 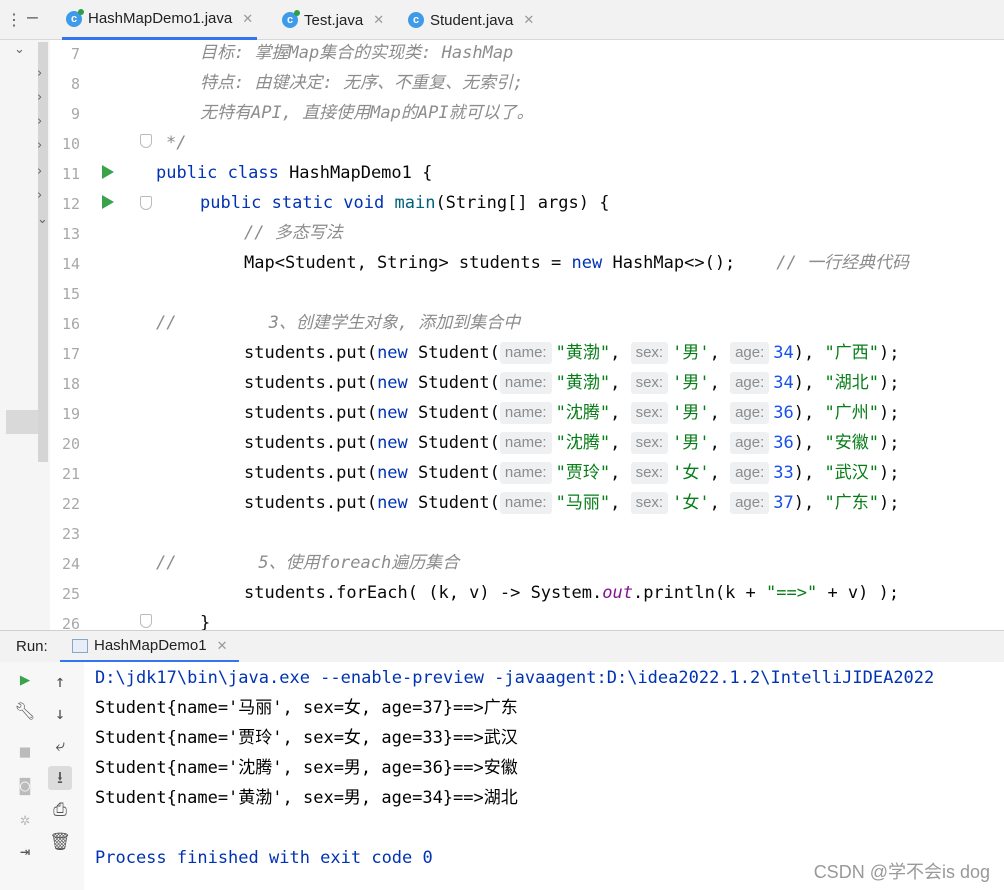 What do you see at coordinates (851, 443) in the screenshot?
I see `argument-value: "安徽"` at bounding box center [851, 443].